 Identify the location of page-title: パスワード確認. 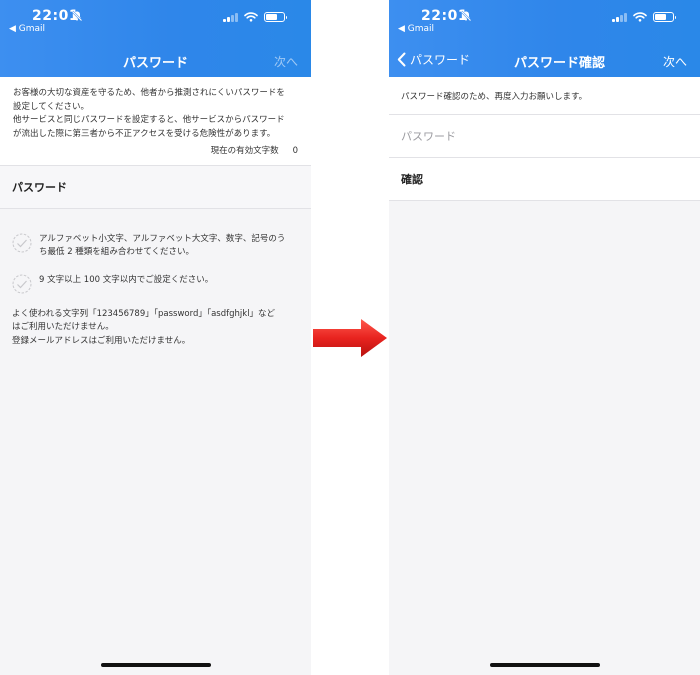
(559, 63).